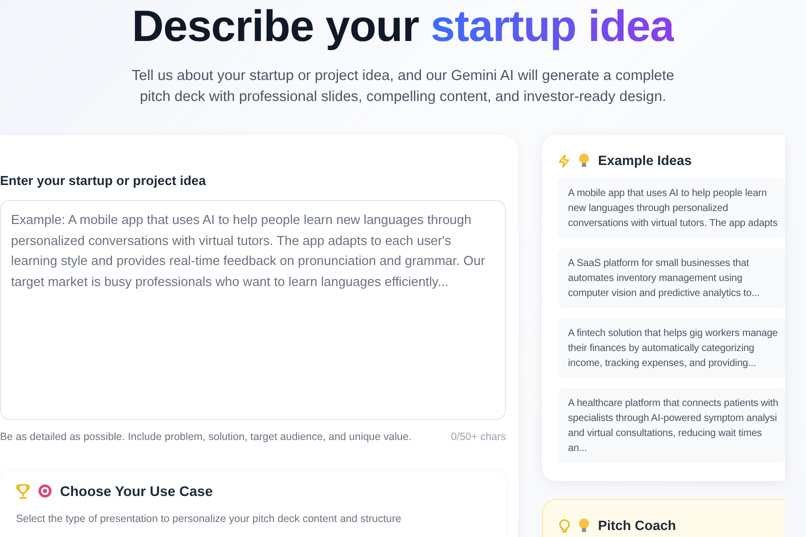 The width and height of the screenshot is (806, 537). I want to click on idea-label: Enter your startup or project idea, so click(103, 180).